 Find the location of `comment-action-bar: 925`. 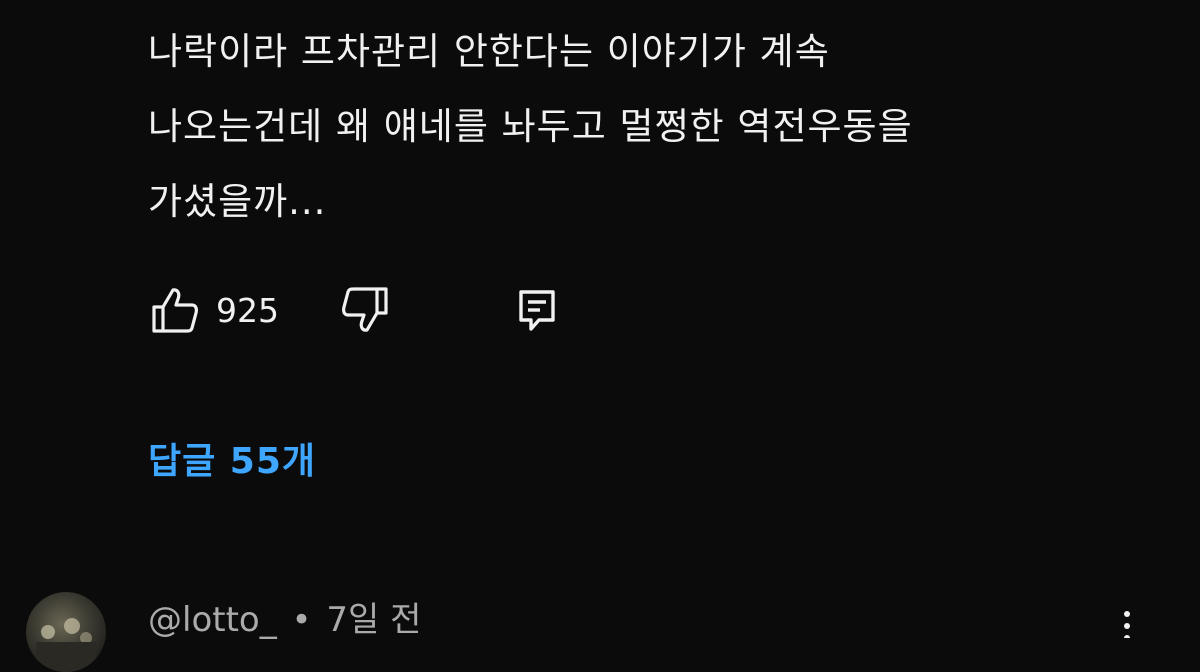

comment-action-bar: 925 is located at coordinates (356, 310).